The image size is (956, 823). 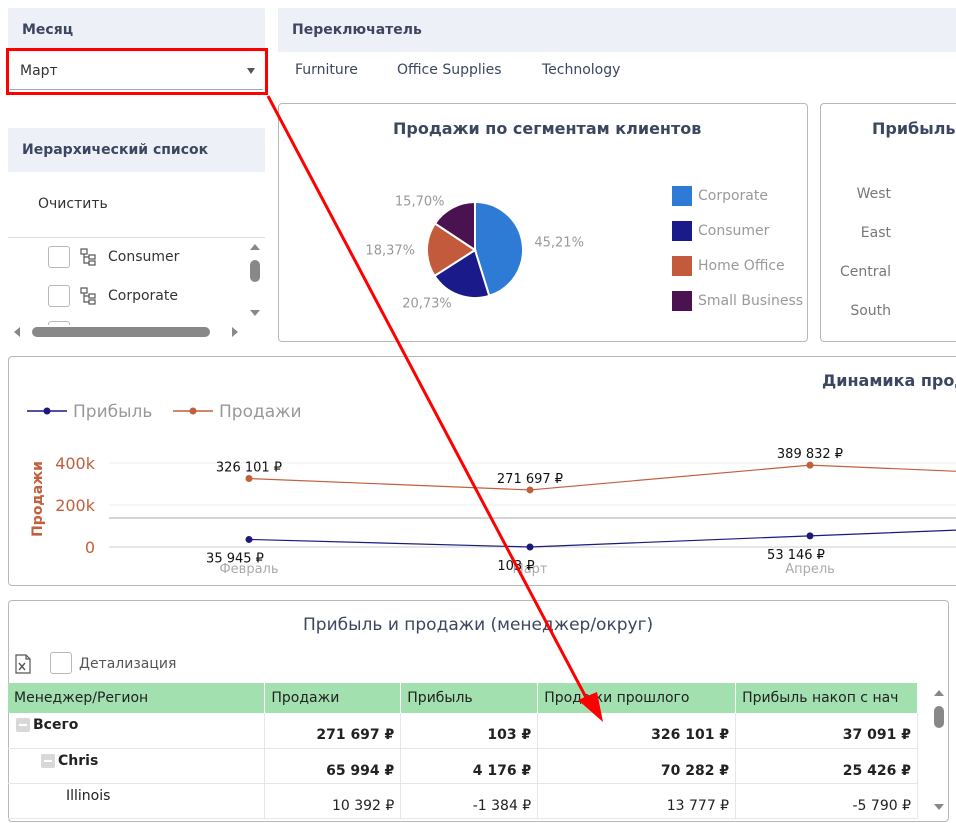 What do you see at coordinates (865, 272) in the screenshot?
I see `bar-category-label: Central` at bounding box center [865, 272].